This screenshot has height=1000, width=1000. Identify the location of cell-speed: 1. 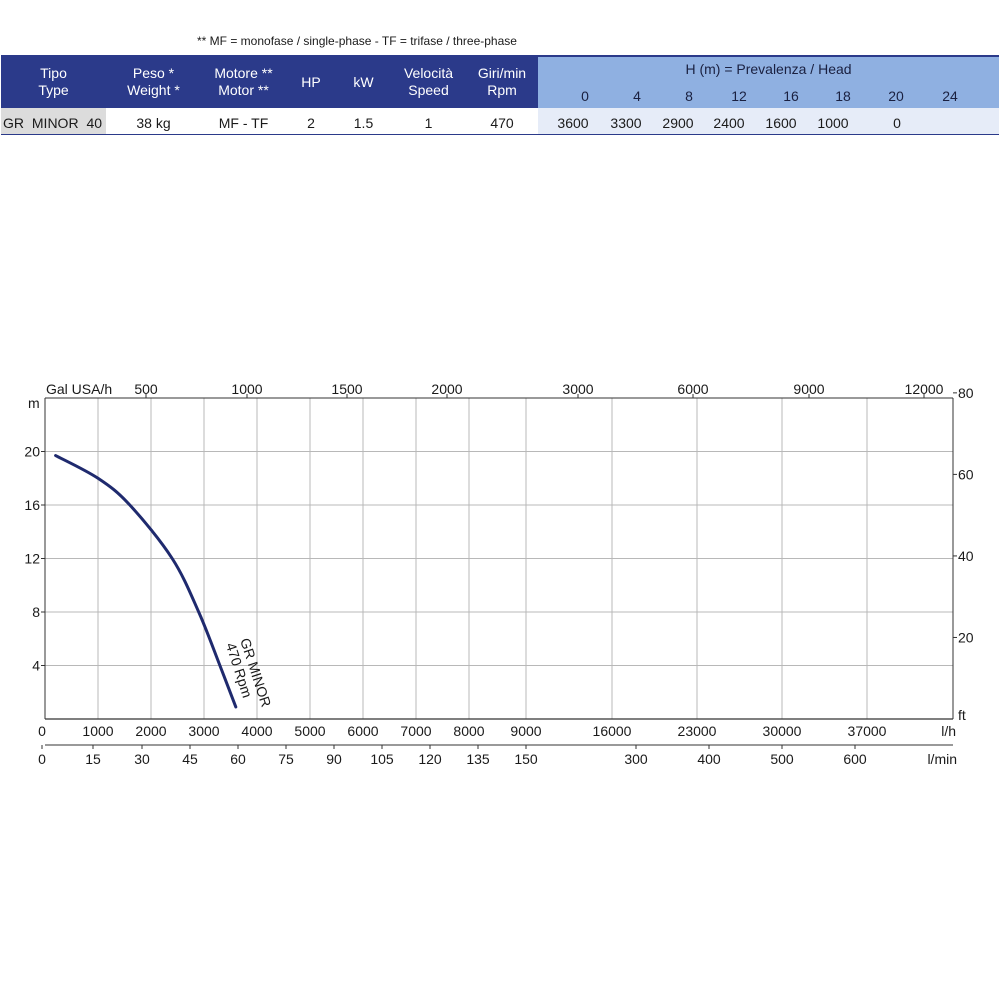
(428, 123).